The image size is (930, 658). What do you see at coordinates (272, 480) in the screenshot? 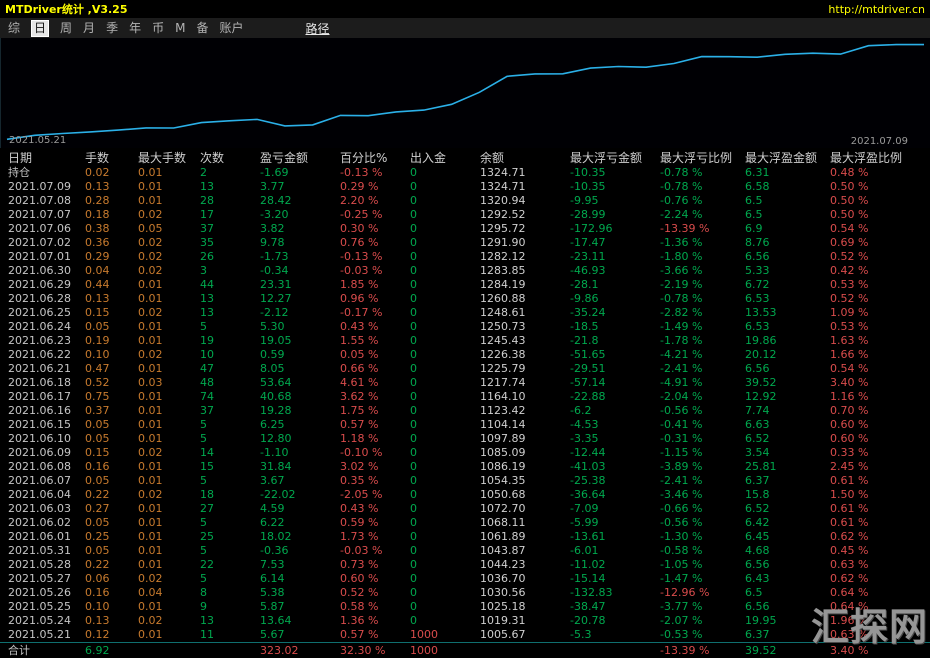
I see `cell-pl-amount: 3.67` at bounding box center [272, 480].